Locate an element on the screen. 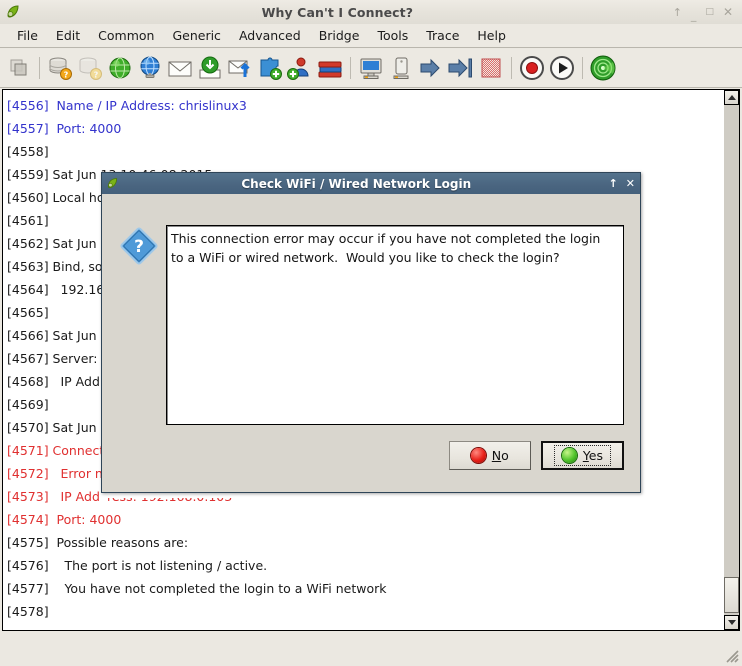  mail-send-icon is located at coordinates (240, 68).